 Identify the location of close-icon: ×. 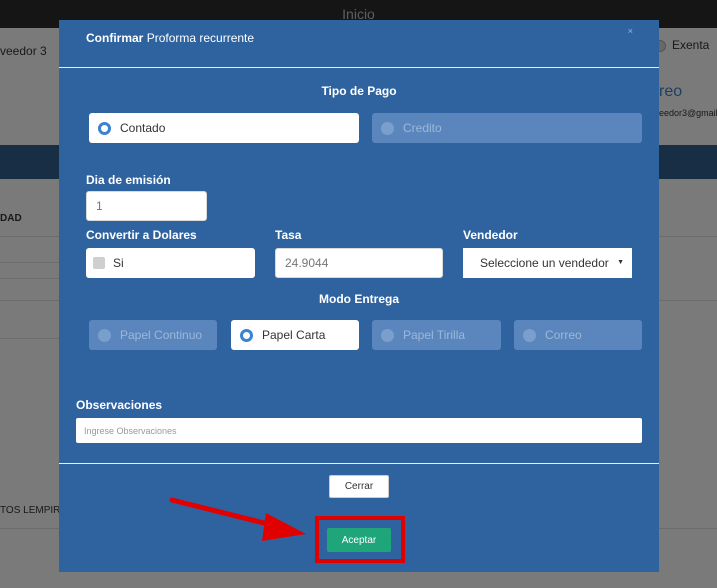
(630, 31).